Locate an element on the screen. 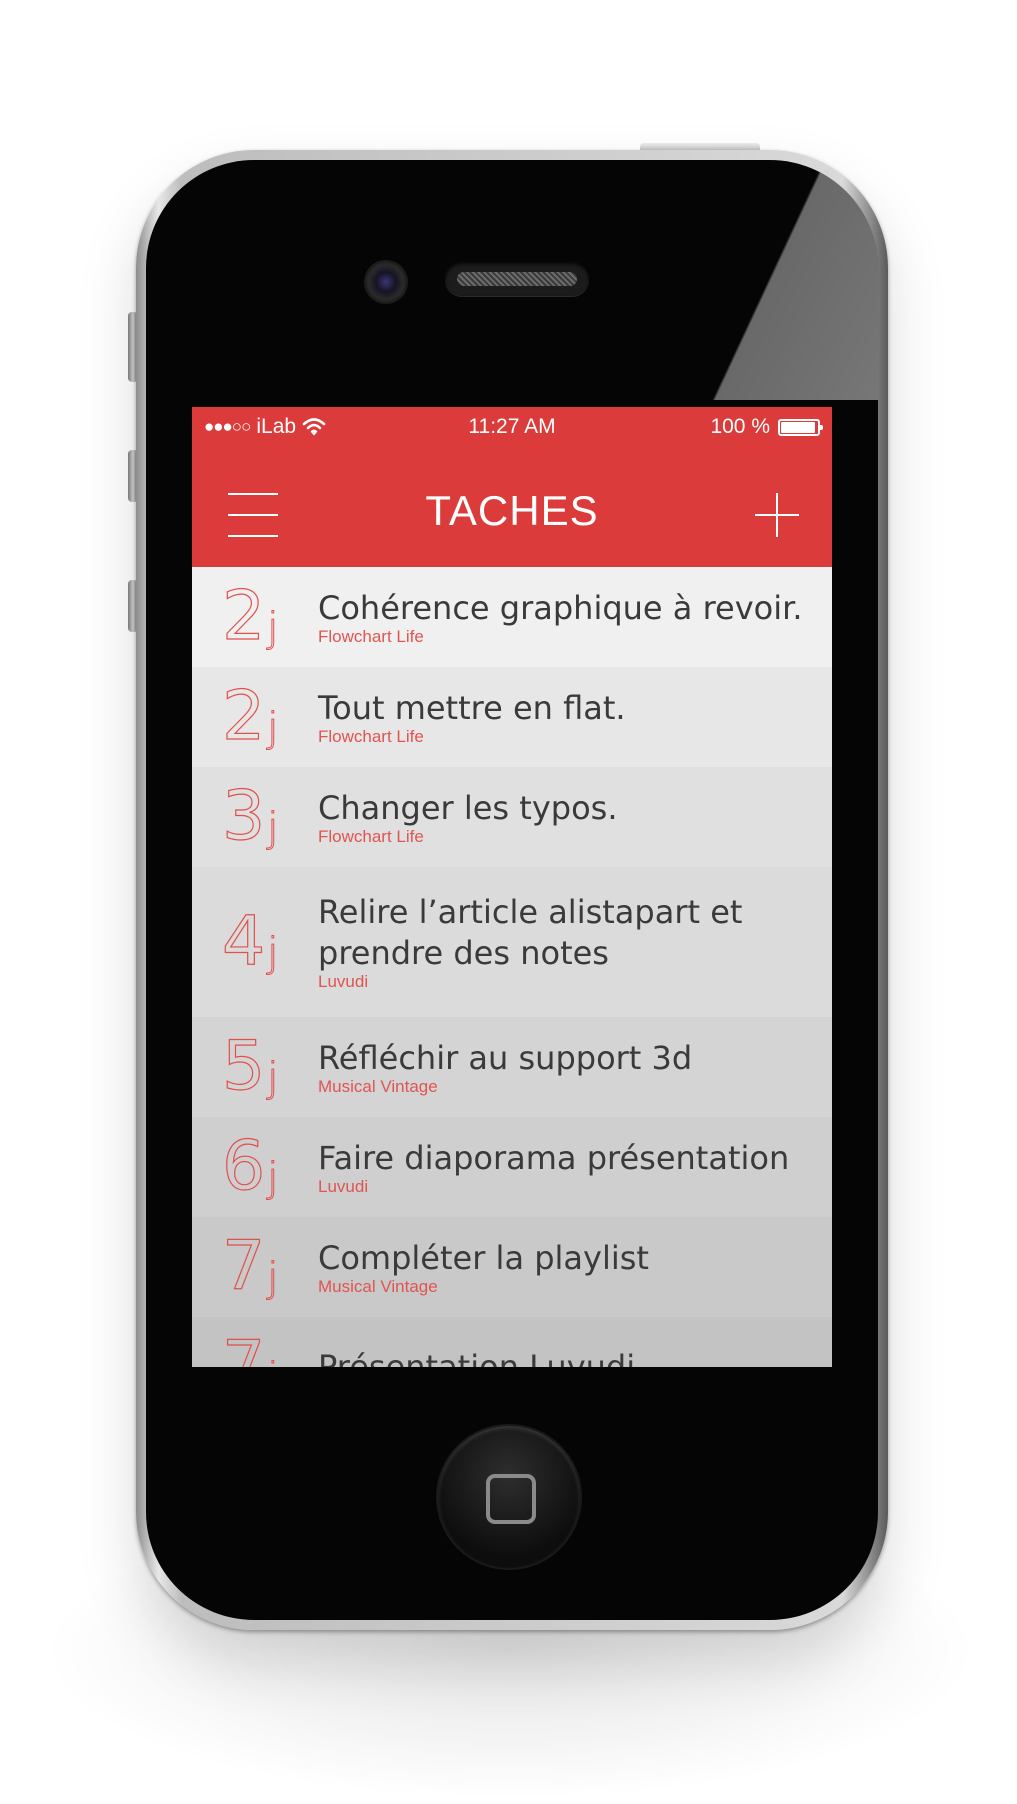 This screenshot has height=1804, width=1017. page-title: TACHES is located at coordinates (512, 510).